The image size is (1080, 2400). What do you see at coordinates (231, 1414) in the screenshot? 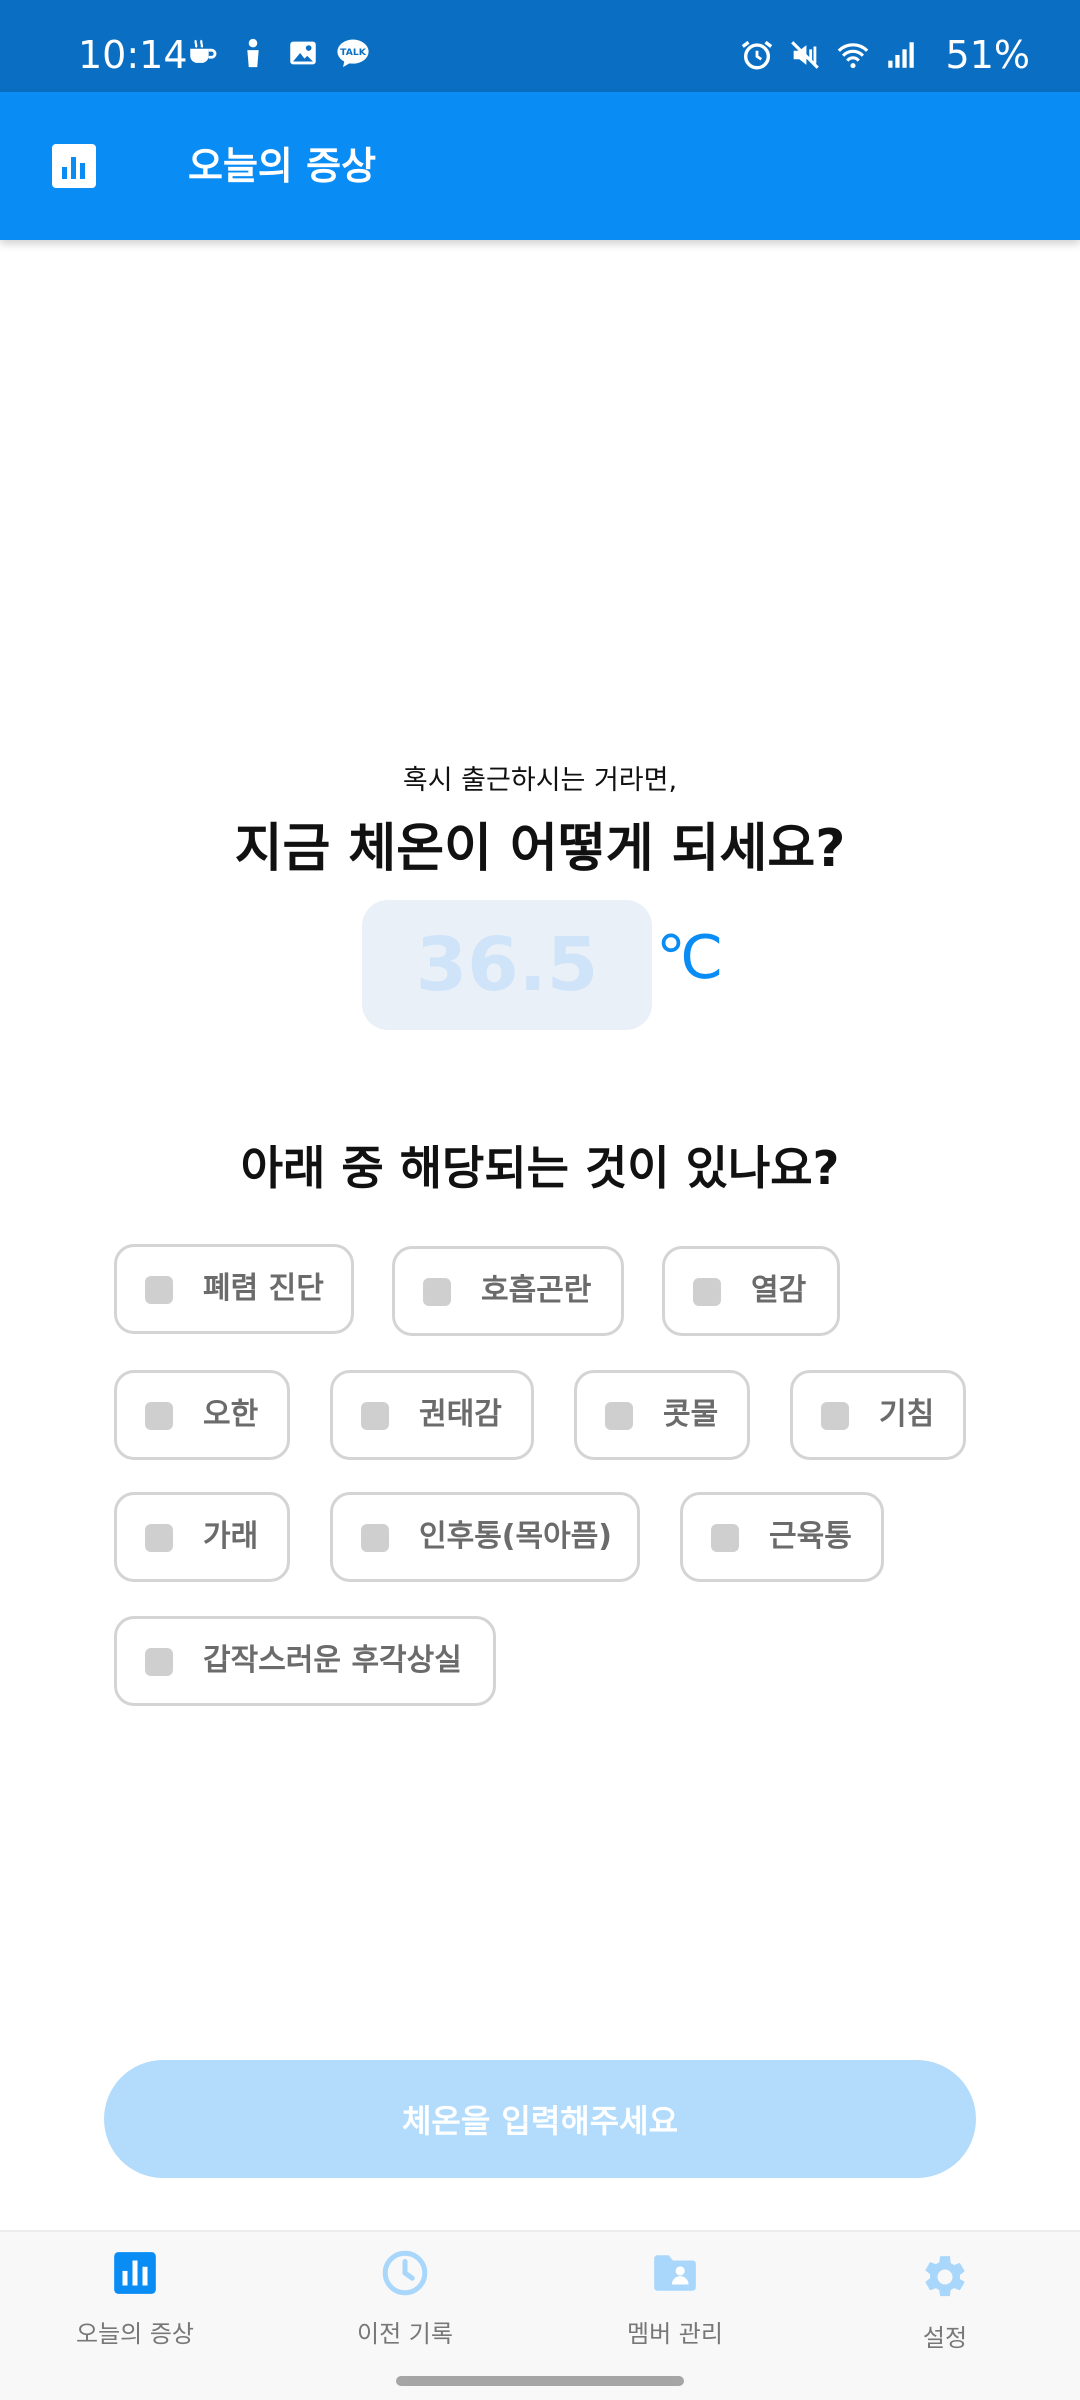
I see `symptom-label: 오한` at bounding box center [231, 1414].